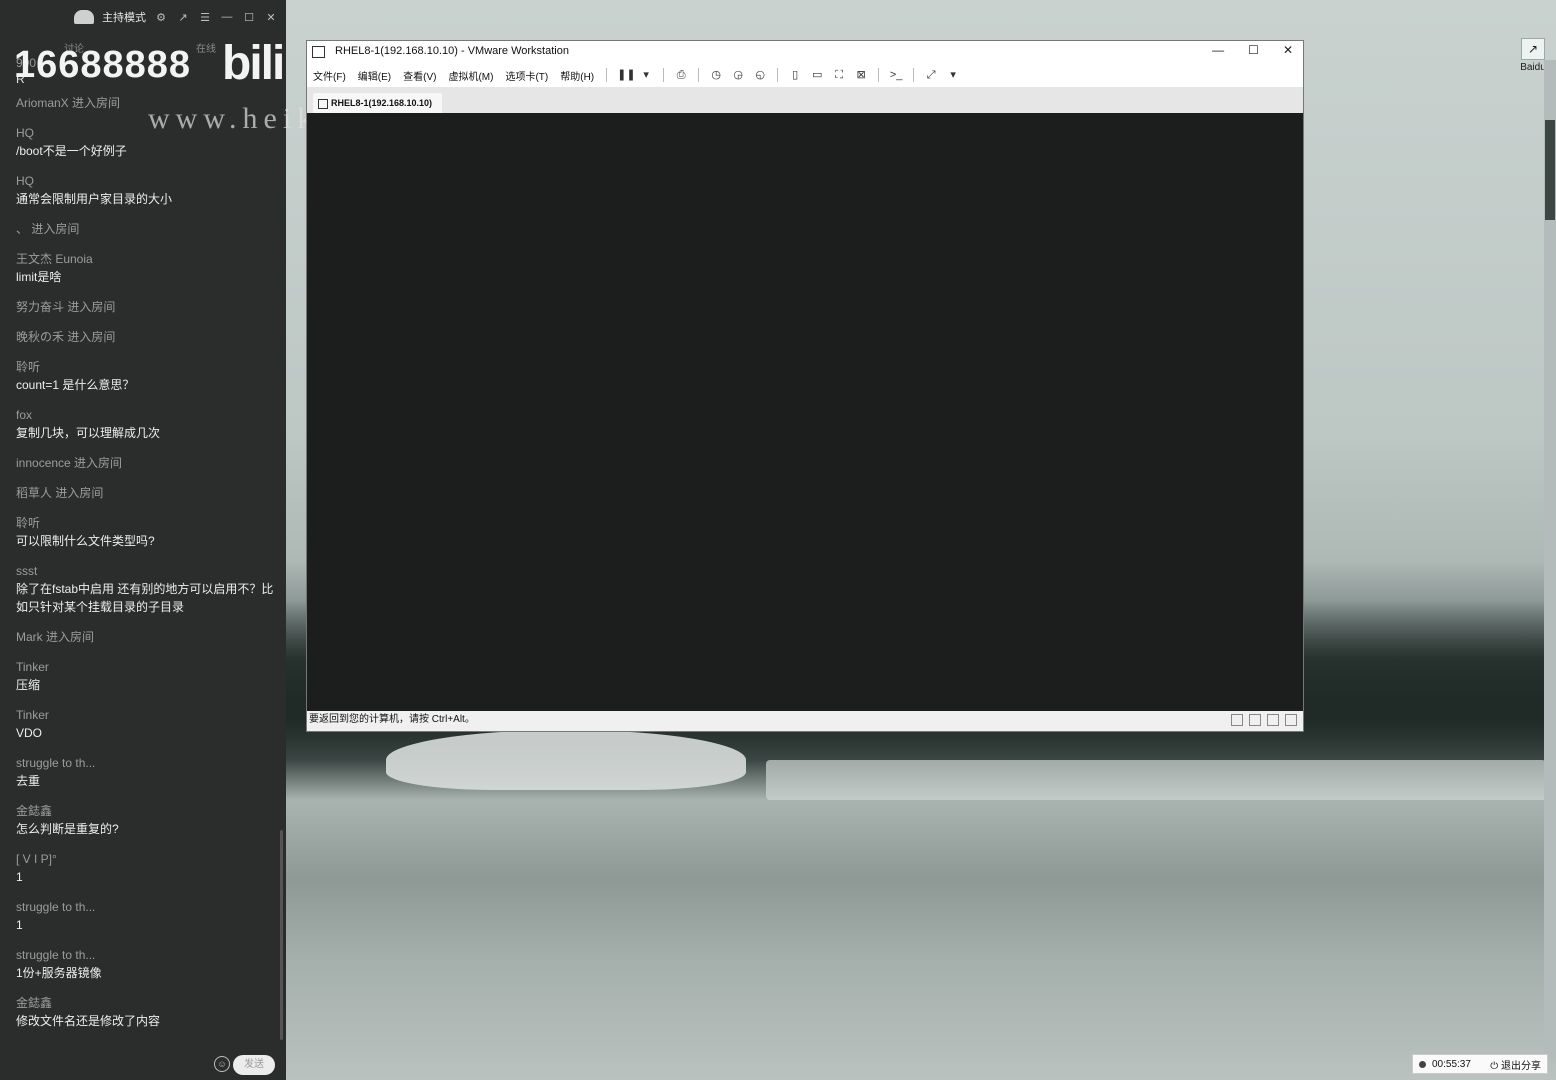 This screenshot has height=1080, width=1556. I want to click on chat-message-text: count=1 是什么意思？, so click(75, 385).